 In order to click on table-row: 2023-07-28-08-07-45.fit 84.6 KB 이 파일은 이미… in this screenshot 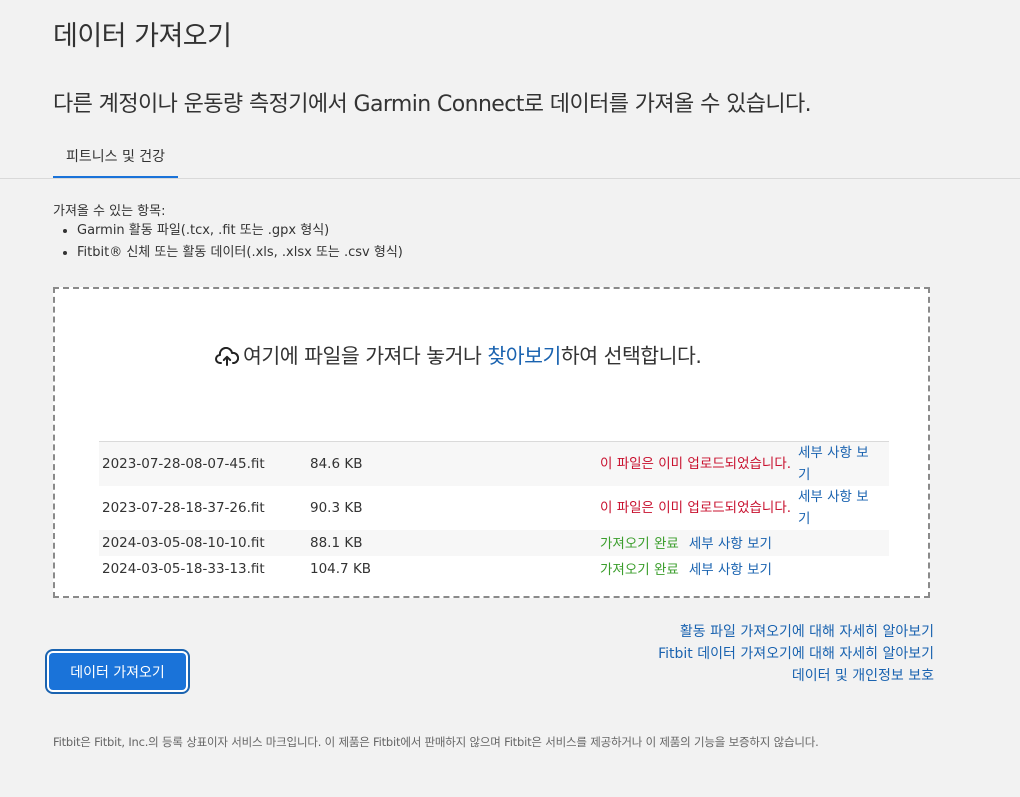, I will do `click(494, 463)`.